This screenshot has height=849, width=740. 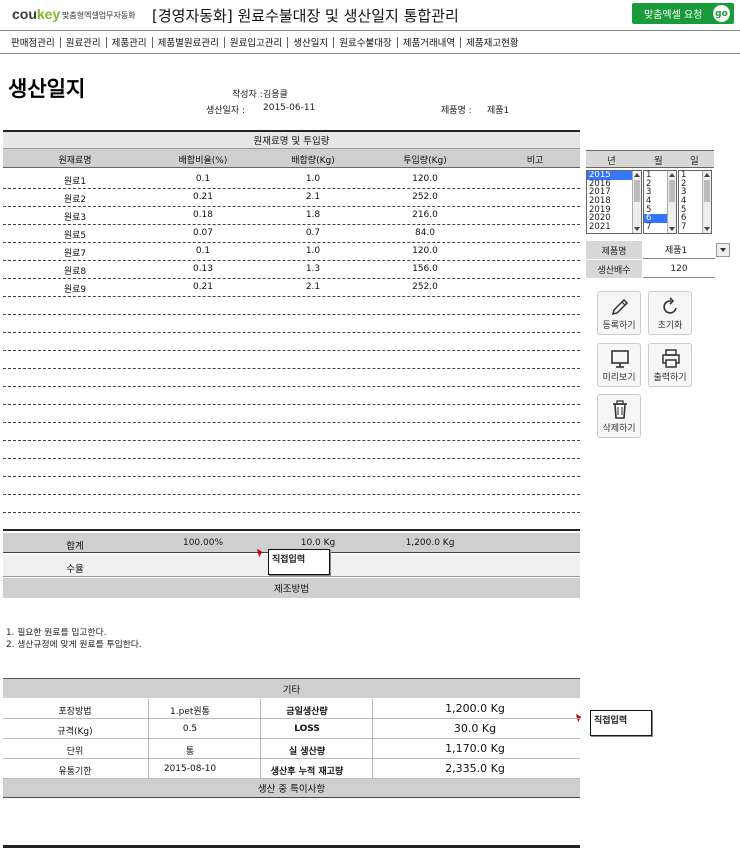 What do you see at coordinates (190, 769) in the screenshot?
I see `etc-value: 2015-08-10` at bounding box center [190, 769].